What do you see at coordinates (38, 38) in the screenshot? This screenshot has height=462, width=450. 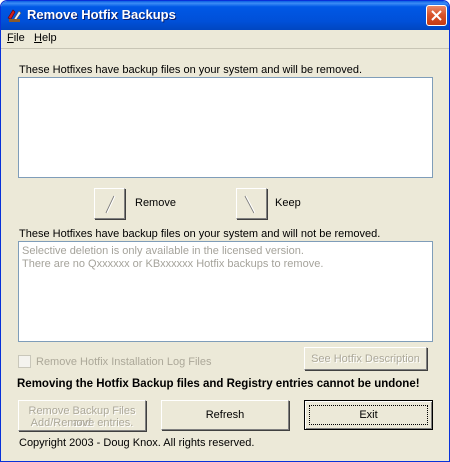 I see `menu-help-accel: H` at bounding box center [38, 38].